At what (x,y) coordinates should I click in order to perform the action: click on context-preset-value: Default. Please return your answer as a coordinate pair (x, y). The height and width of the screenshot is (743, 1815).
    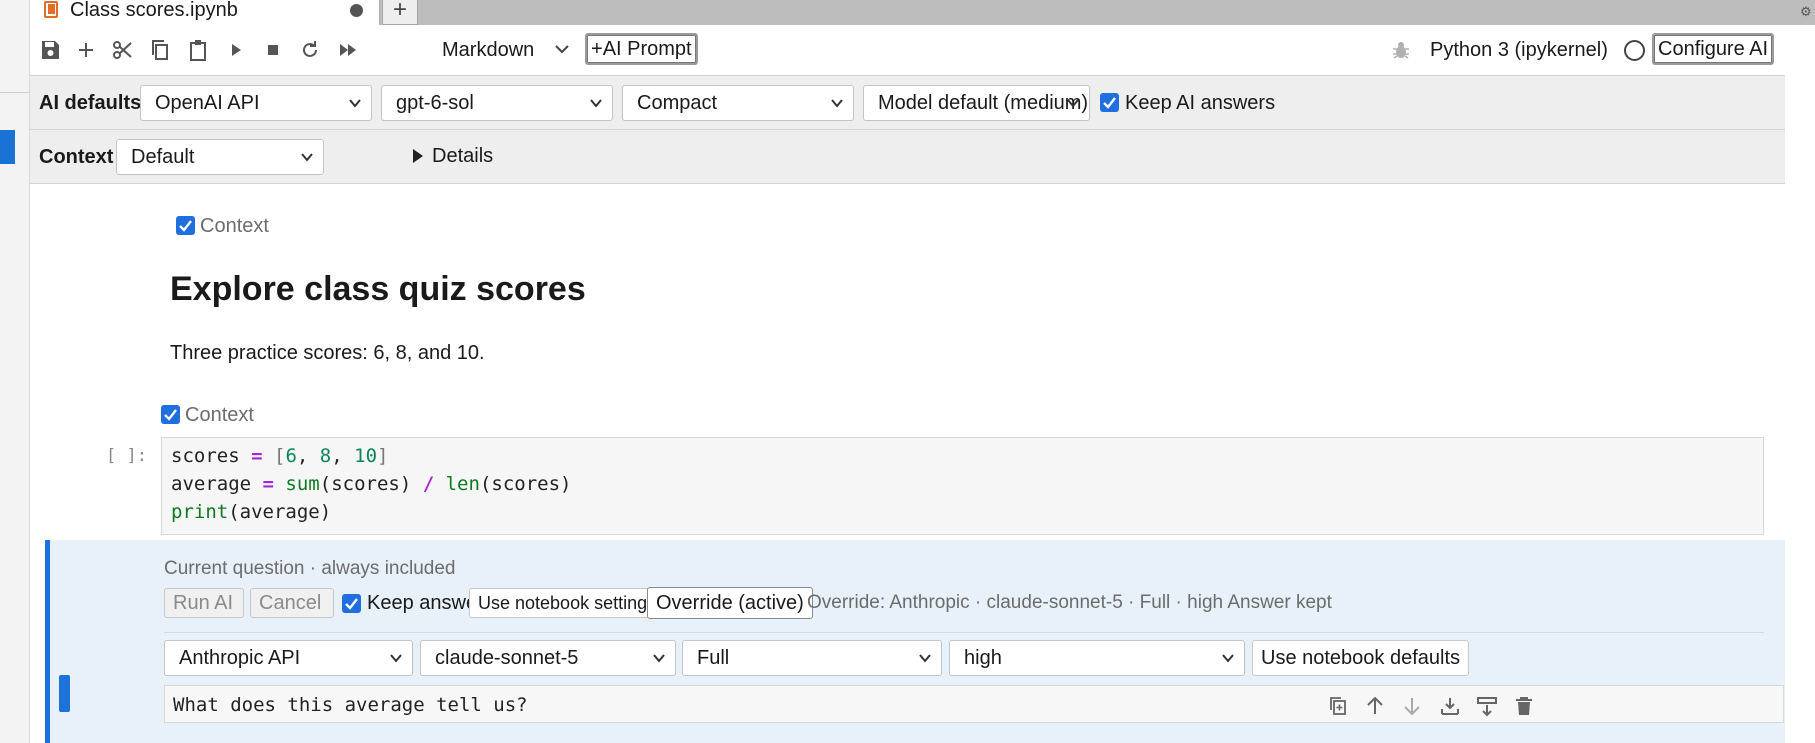
    Looking at the image, I should click on (163, 157).